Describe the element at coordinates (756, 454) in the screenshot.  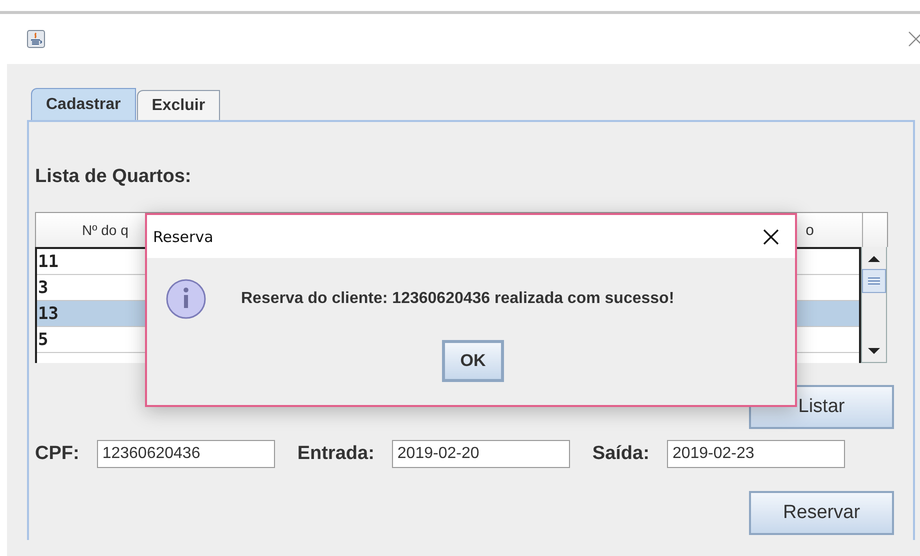
I see `input-field: 2019-02-23` at that location.